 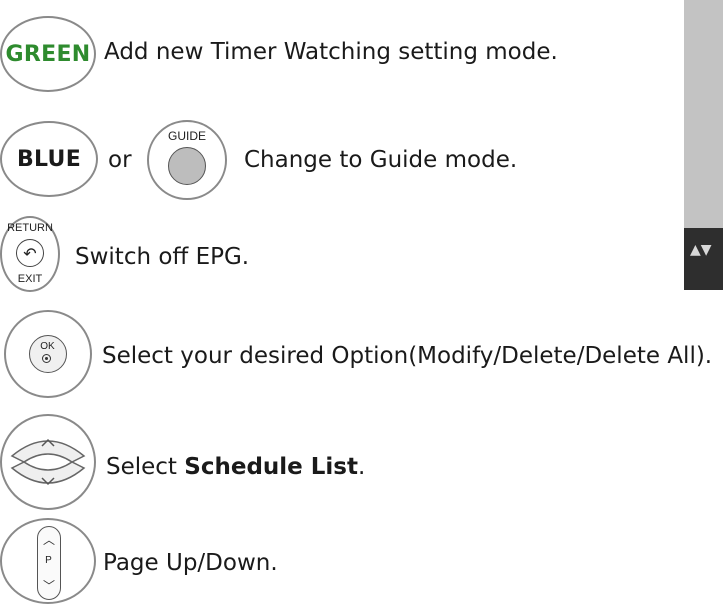 What do you see at coordinates (187, 166) in the screenshot?
I see `guide-dot-icon` at bounding box center [187, 166].